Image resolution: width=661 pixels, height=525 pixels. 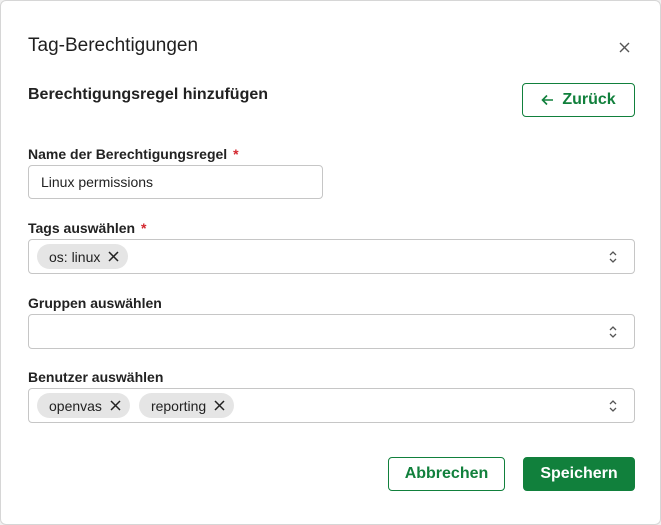 What do you see at coordinates (148, 94) in the screenshot?
I see `form-subtitle: Berechtigungsregel hinzufügen` at bounding box center [148, 94].